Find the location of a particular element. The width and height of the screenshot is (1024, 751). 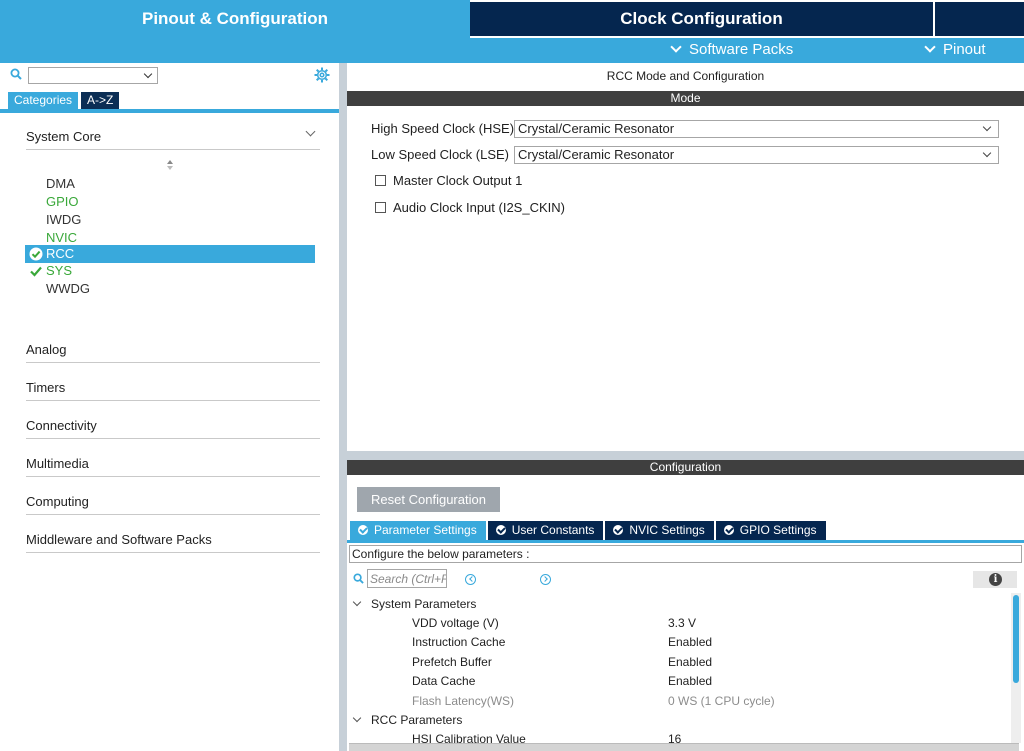

param-value-prefetch-buffer: Enabled is located at coordinates (690, 662).